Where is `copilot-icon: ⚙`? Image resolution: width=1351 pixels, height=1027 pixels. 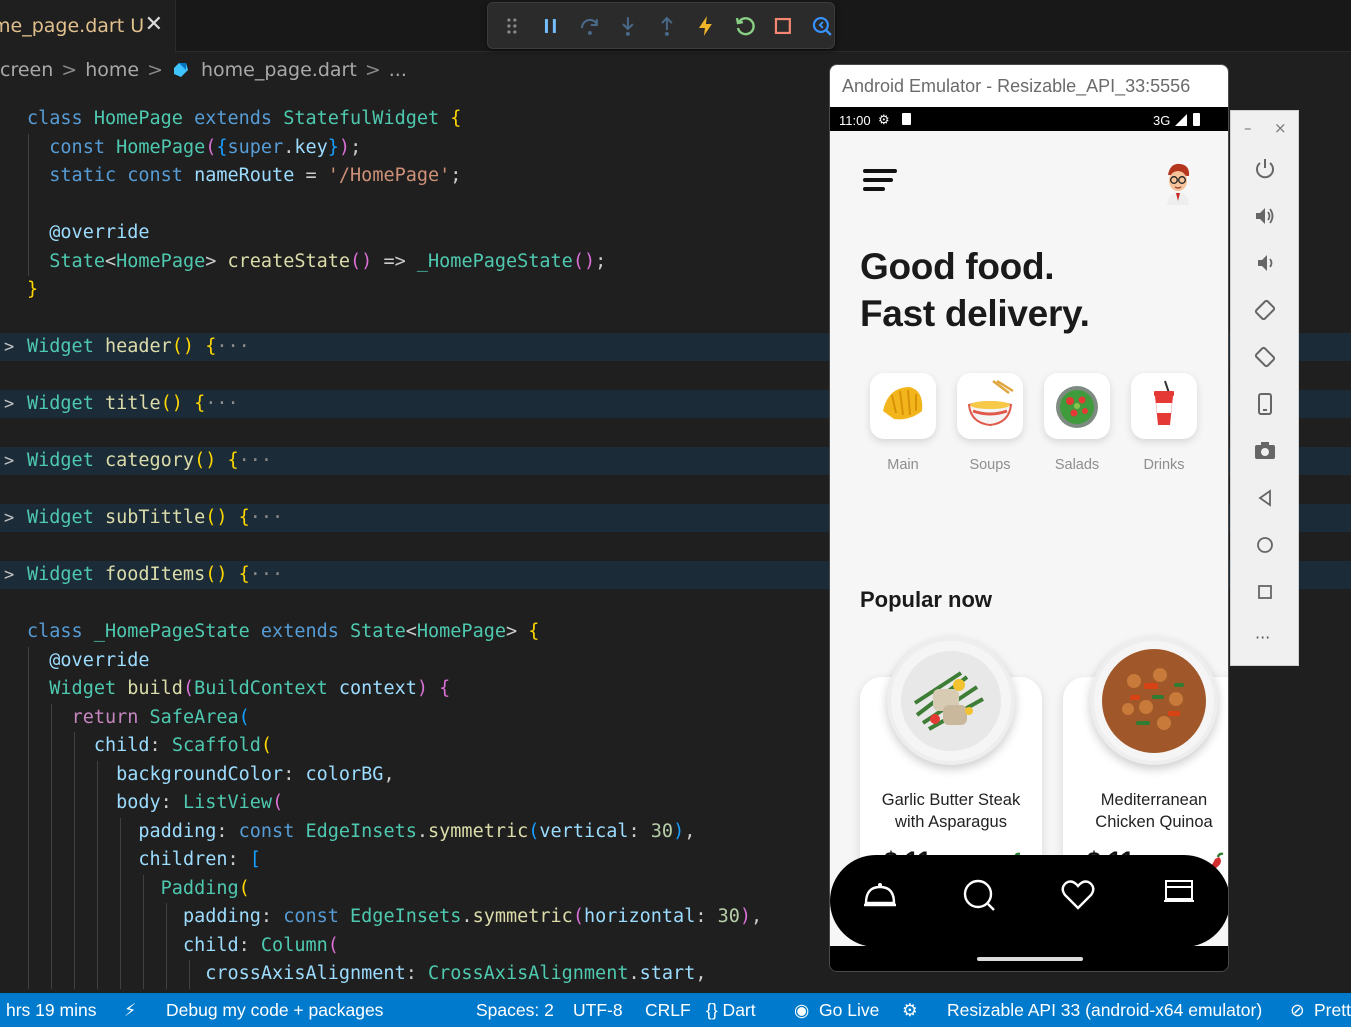 copilot-icon: ⚙ is located at coordinates (910, 1010).